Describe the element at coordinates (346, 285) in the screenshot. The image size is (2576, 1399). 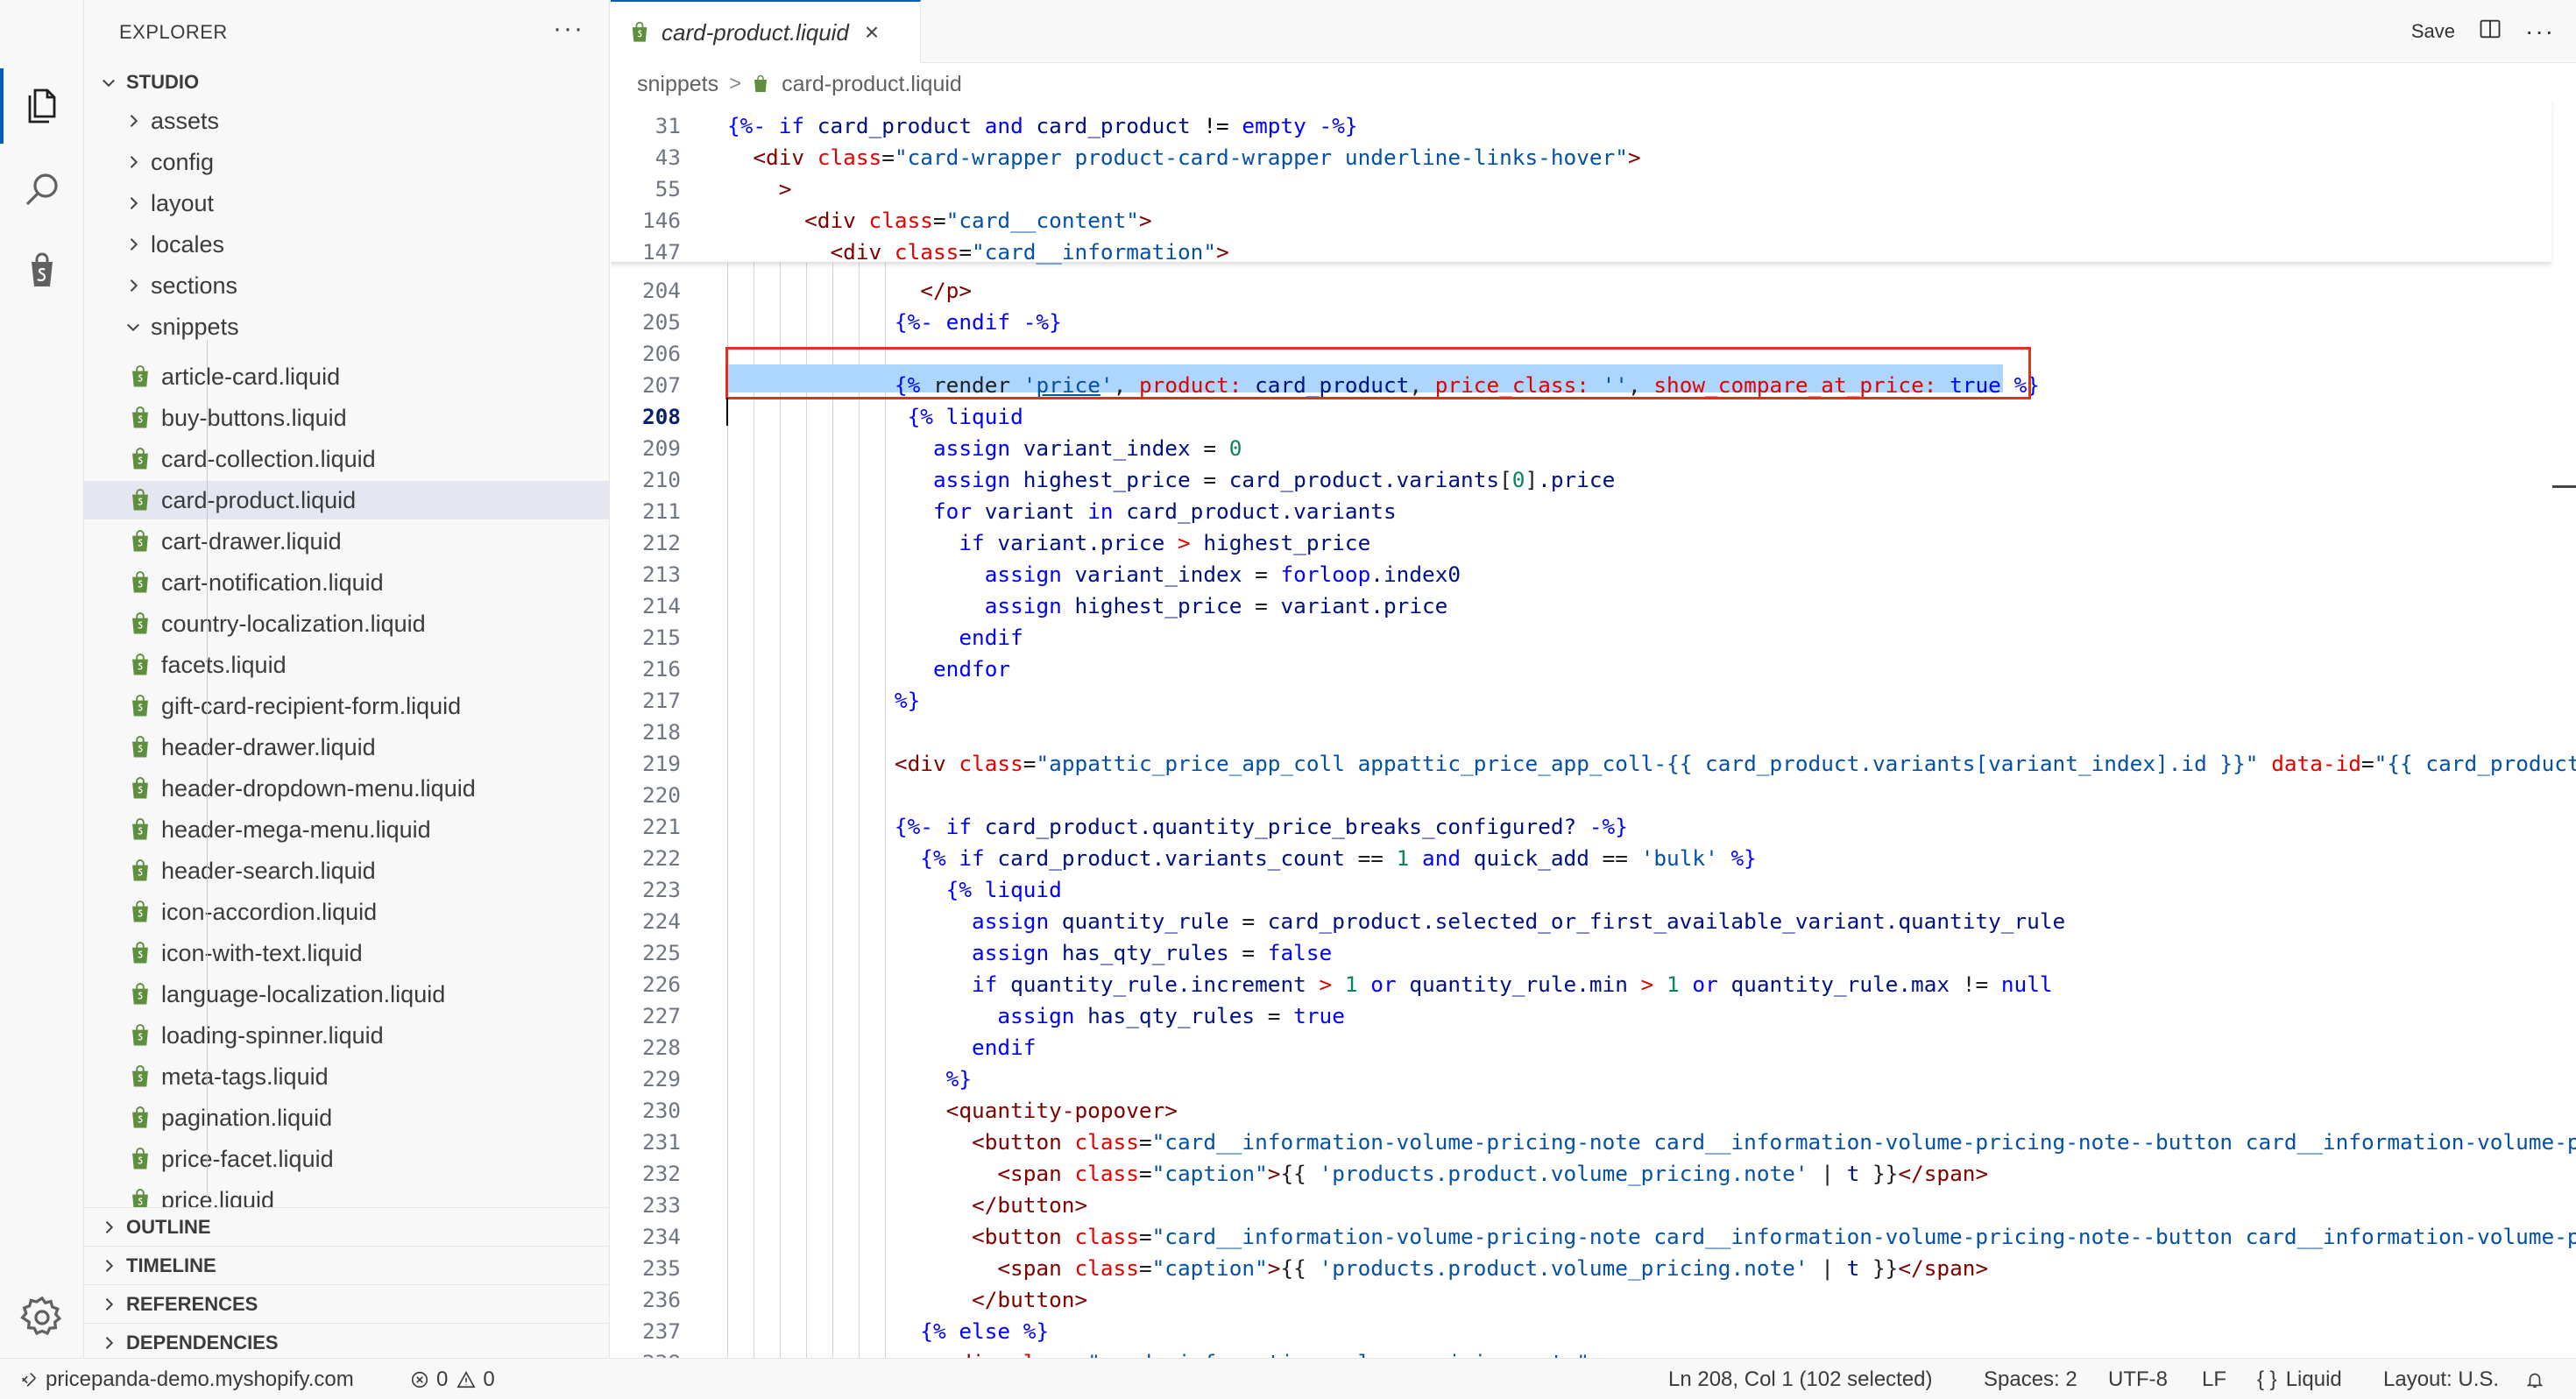
I see `folder-sections: sections` at that location.